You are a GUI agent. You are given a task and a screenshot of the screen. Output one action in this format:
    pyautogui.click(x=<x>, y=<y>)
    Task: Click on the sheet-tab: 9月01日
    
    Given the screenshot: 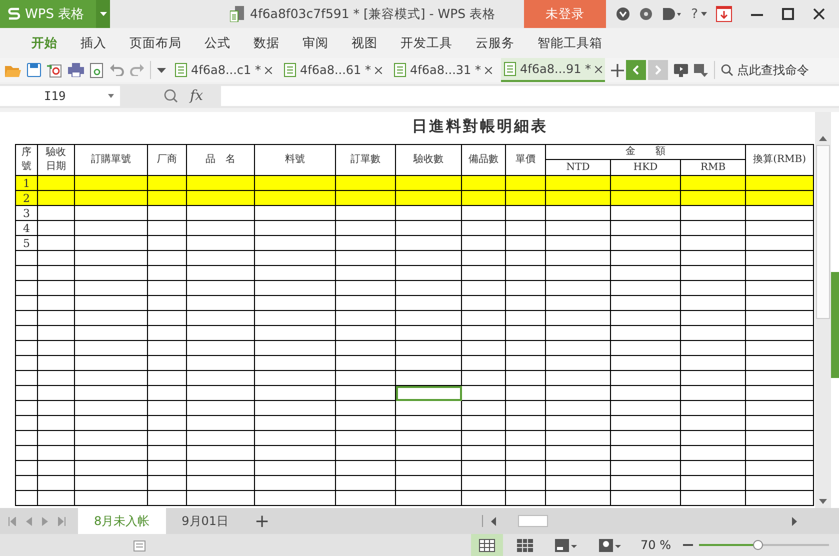 What is the action you would take?
    pyautogui.click(x=205, y=521)
    